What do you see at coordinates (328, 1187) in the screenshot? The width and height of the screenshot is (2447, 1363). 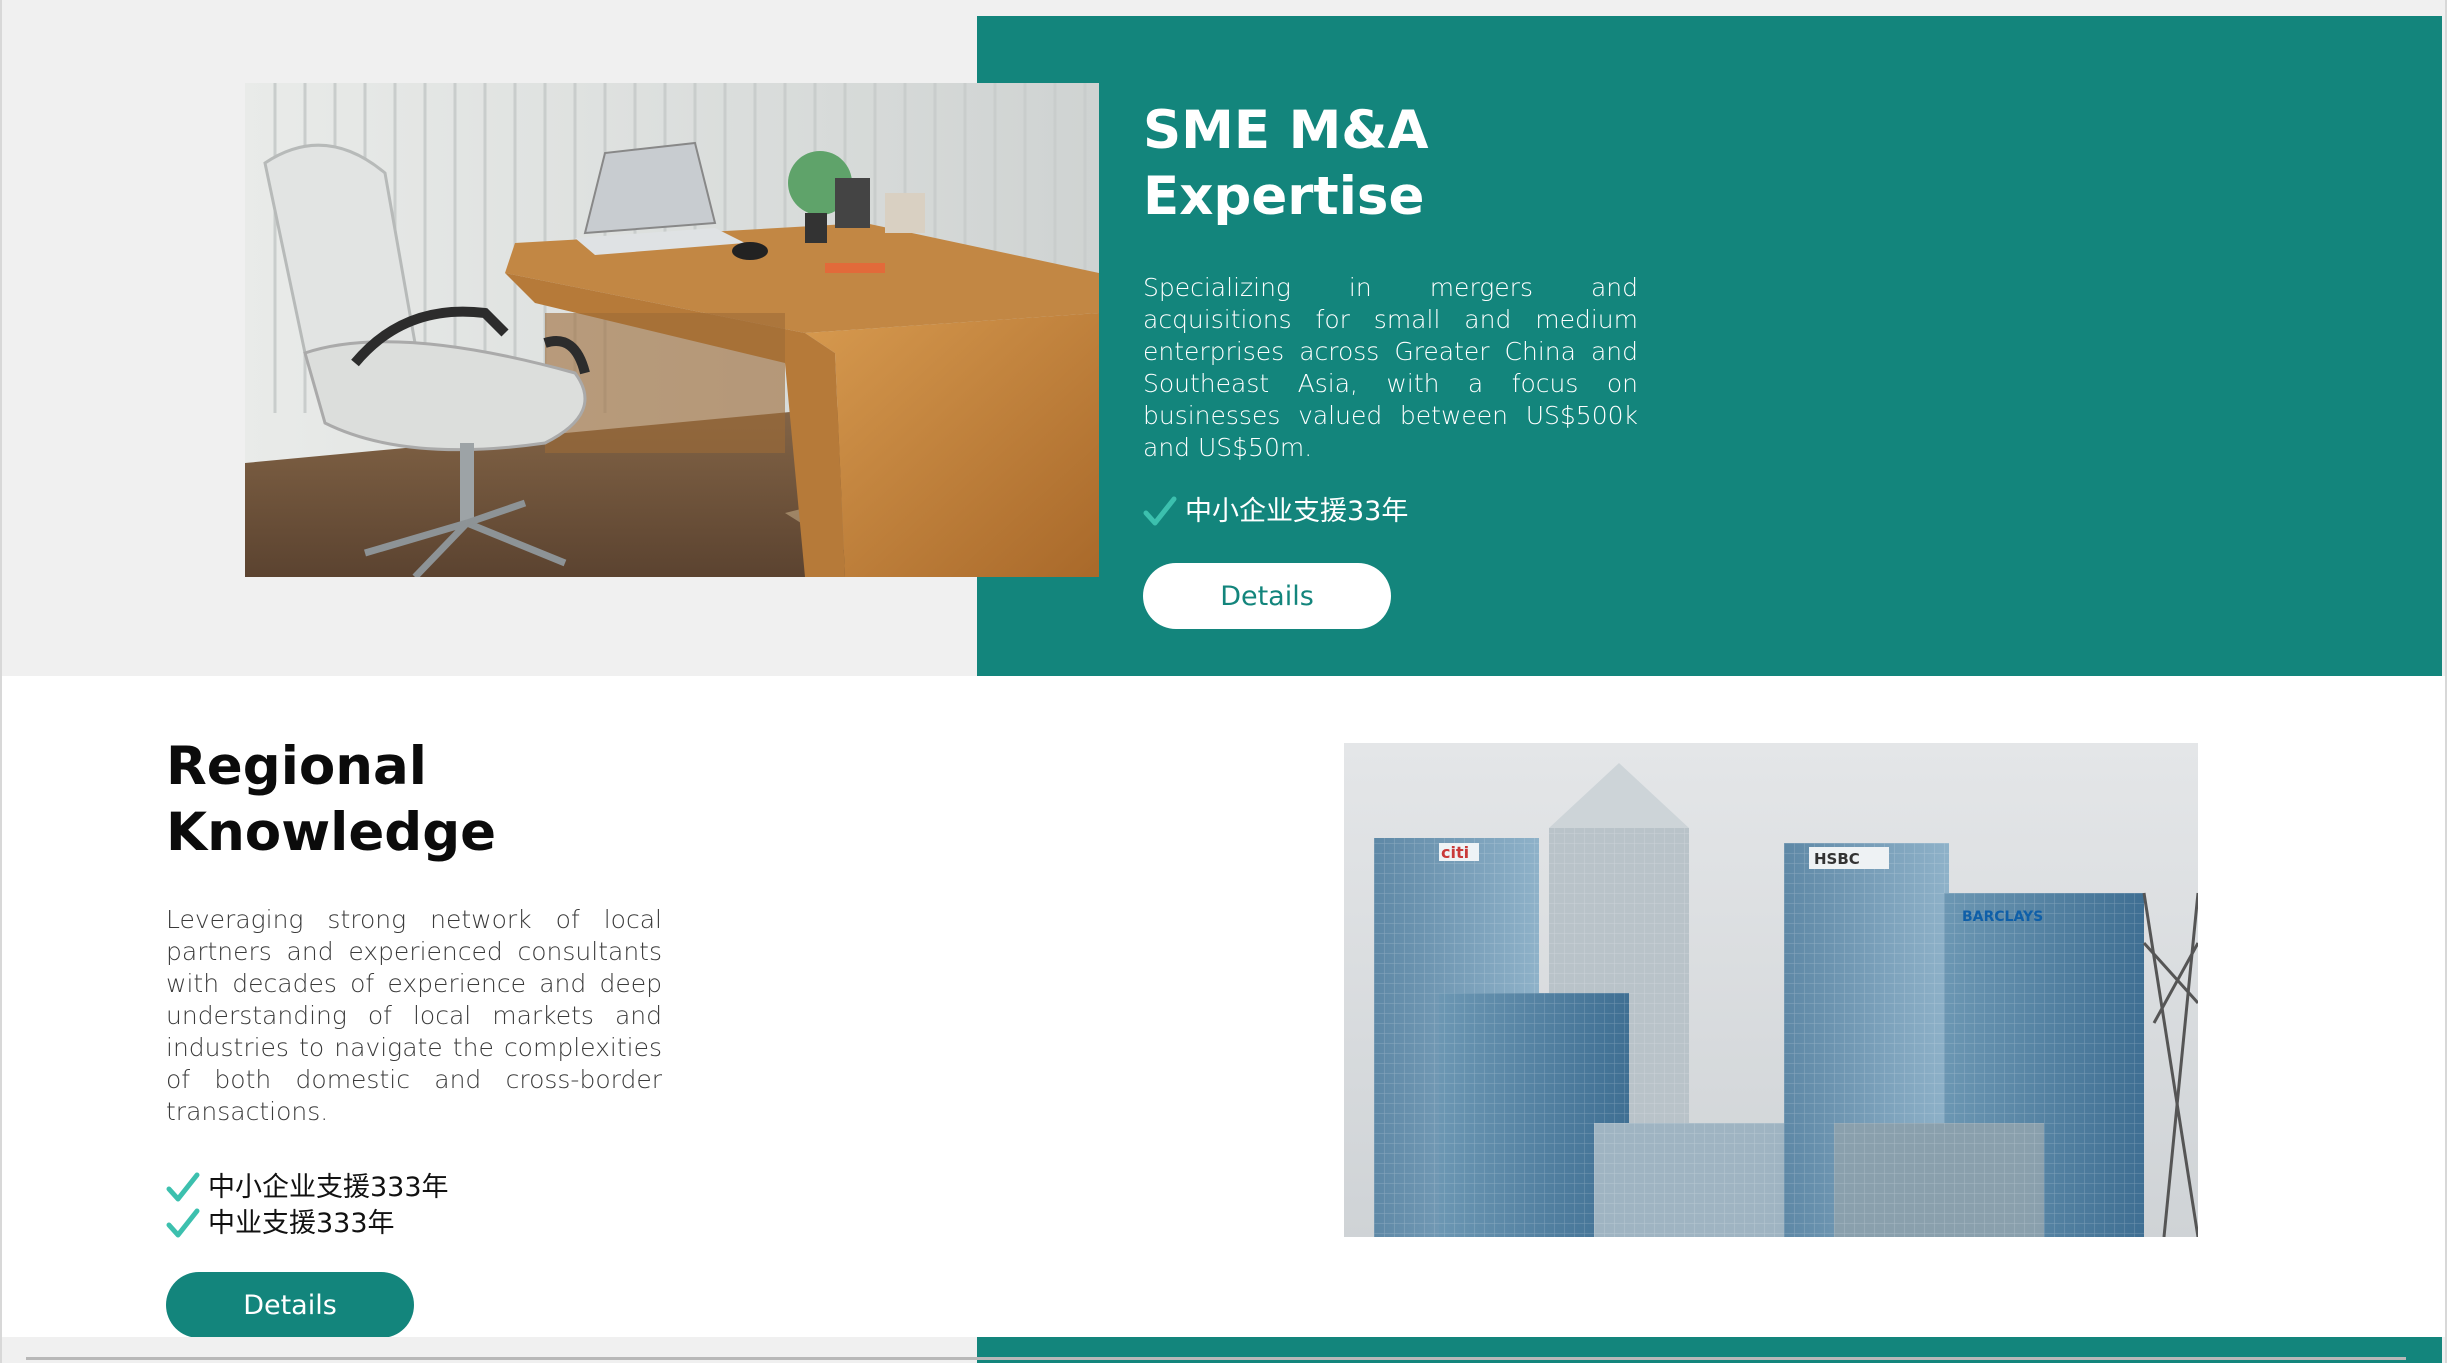 I see `check-item-label: 中小企业支援333年` at bounding box center [328, 1187].